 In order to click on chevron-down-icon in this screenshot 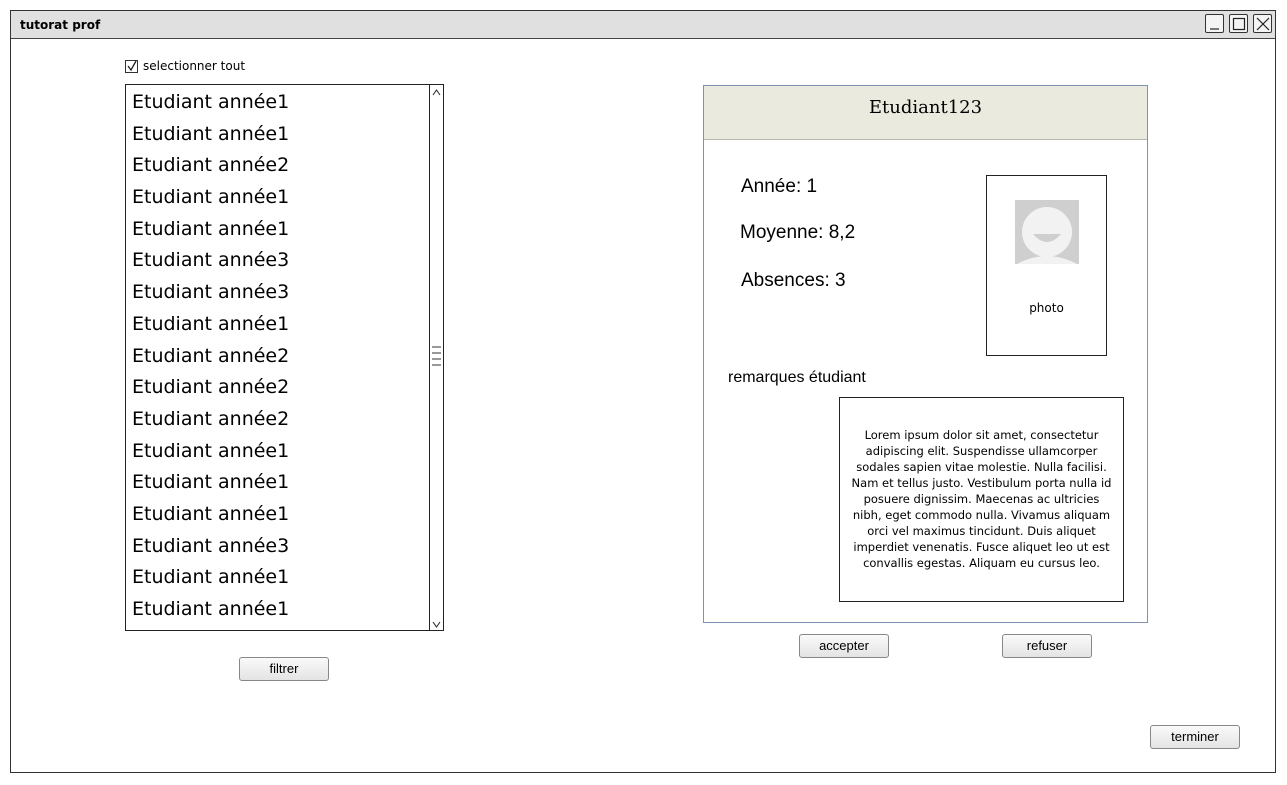, I will do `click(436, 624)`.